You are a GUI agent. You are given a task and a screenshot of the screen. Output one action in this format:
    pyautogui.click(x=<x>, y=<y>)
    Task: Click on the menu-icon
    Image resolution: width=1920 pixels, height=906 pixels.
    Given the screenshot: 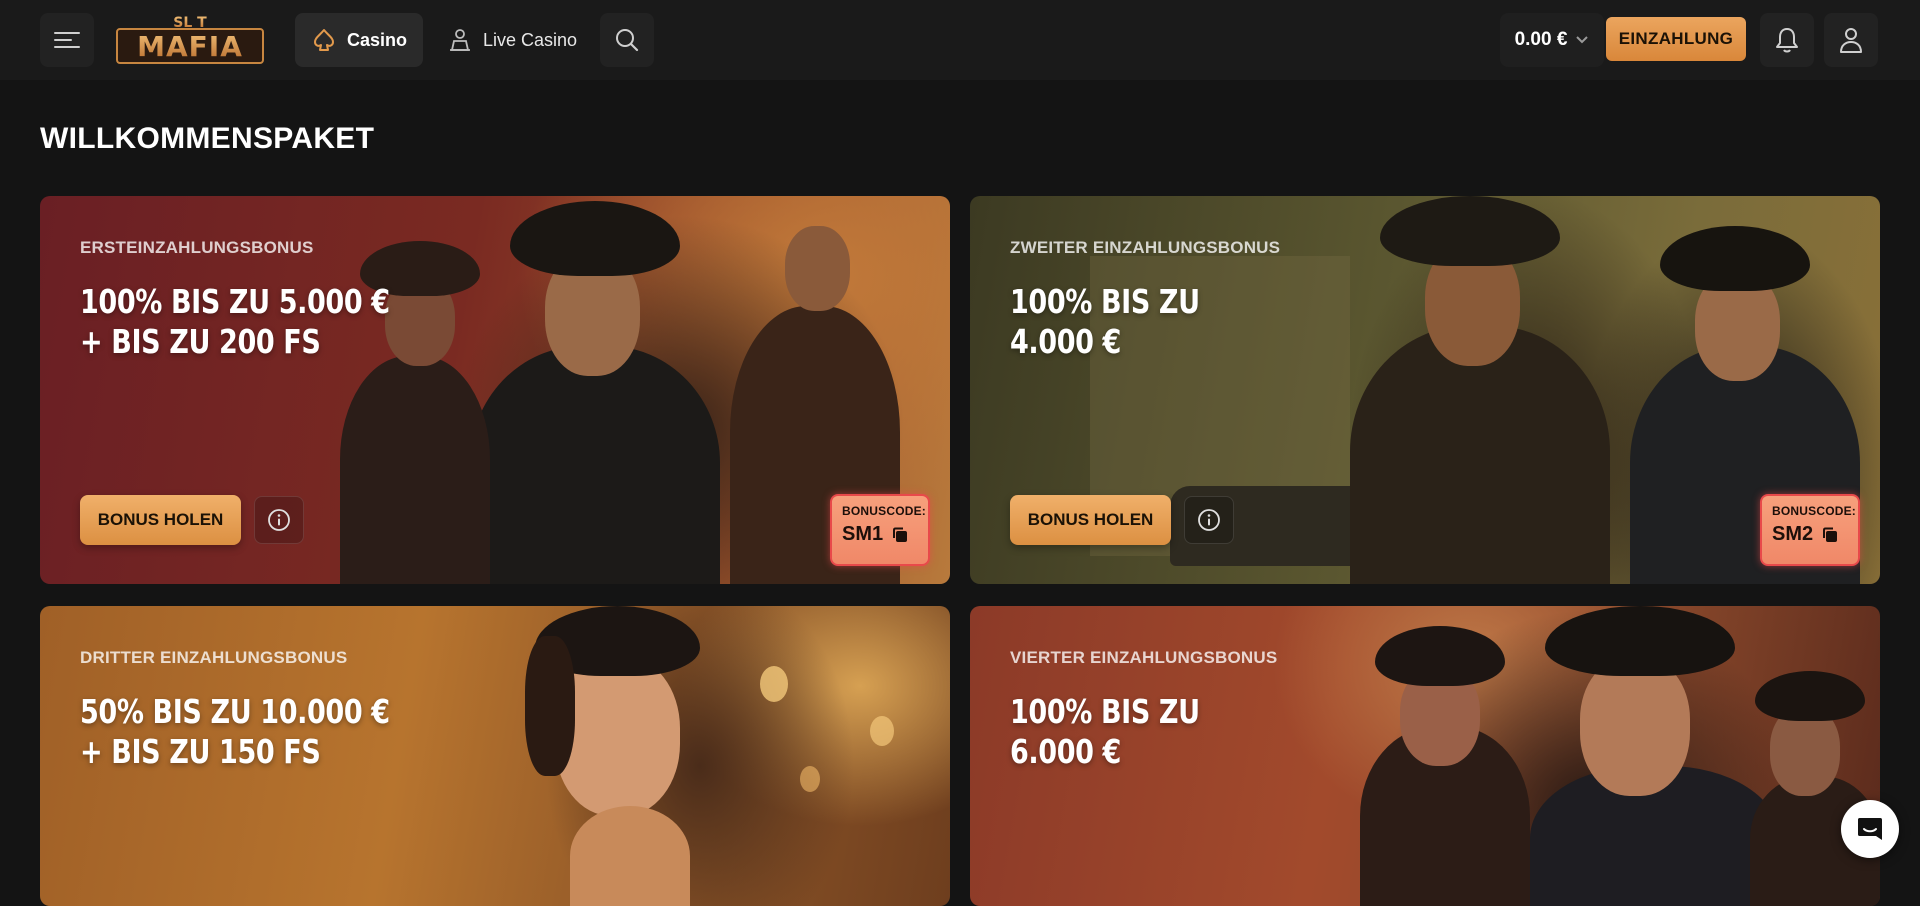 What is the action you would take?
    pyautogui.click(x=67, y=40)
    